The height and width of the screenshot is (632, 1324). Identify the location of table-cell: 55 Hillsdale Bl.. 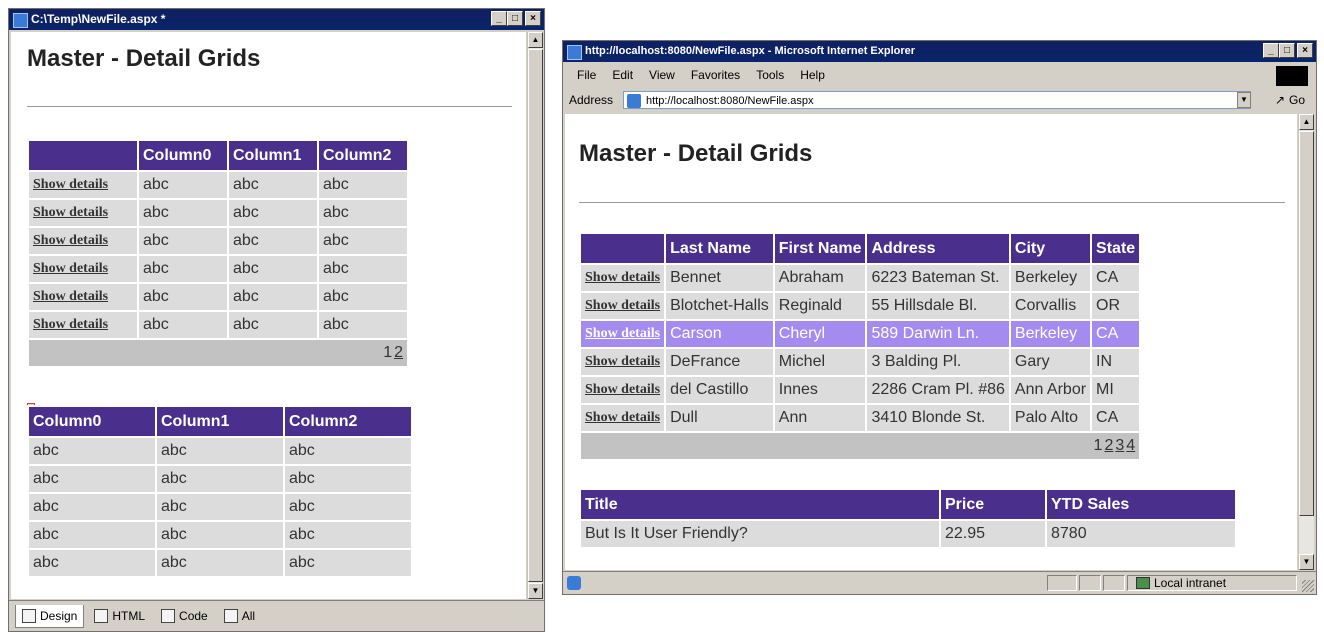
(938, 306).